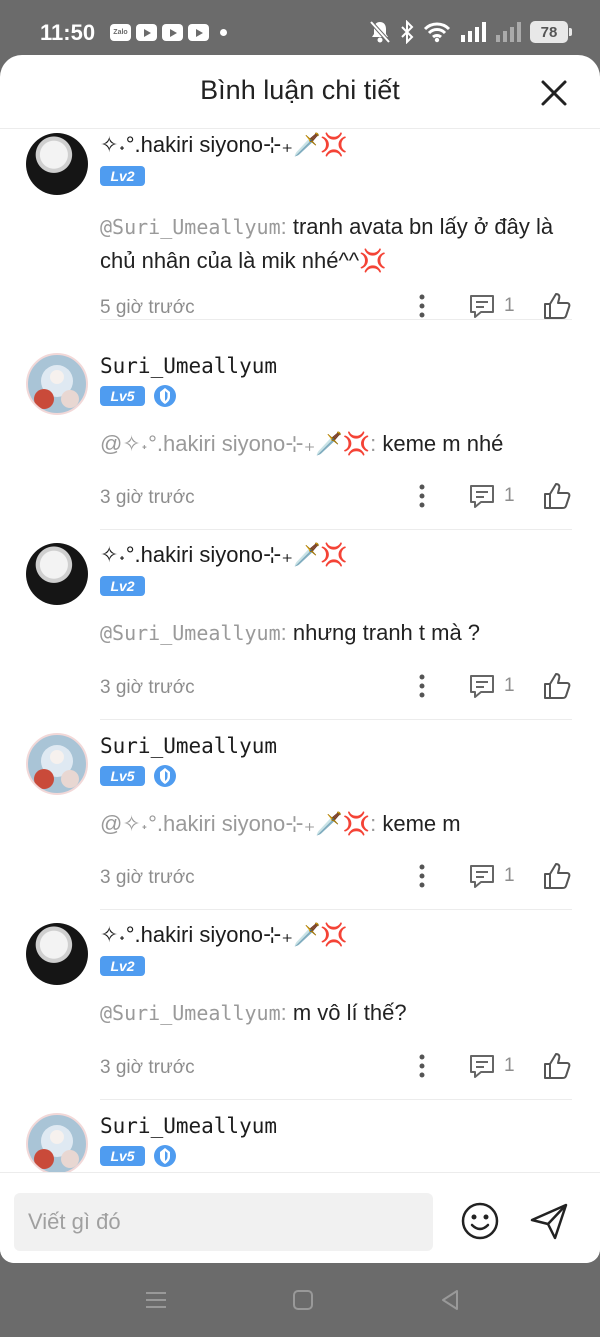  Describe the element at coordinates (120, 32) in the screenshot. I see `zalo-icon: Zalo` at that location.